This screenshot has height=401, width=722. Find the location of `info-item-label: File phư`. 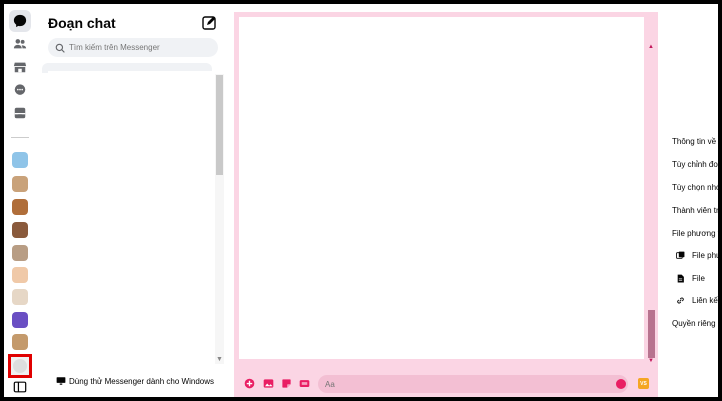

info-item-label: File phư is located at coordinates (705, 255).